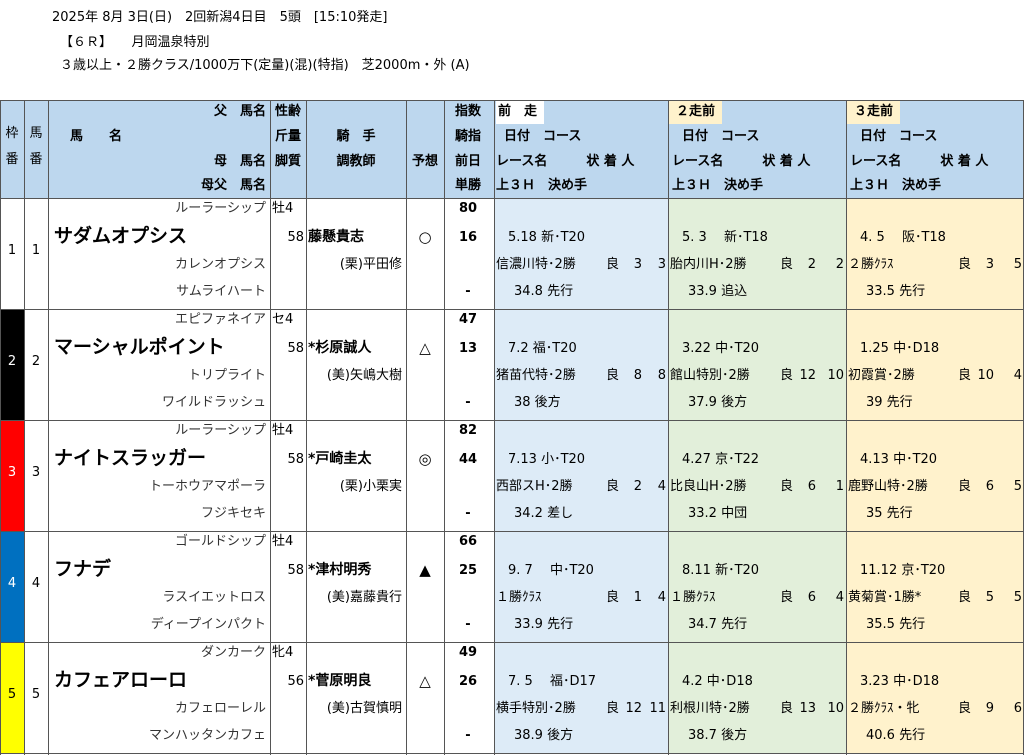 The width and height of the screenshot is (1024, 755). What do you see at coordinates (220, 264) in the screenshot?
I see `mother-name: カレンオプシス` at bounding box center [220, 264].